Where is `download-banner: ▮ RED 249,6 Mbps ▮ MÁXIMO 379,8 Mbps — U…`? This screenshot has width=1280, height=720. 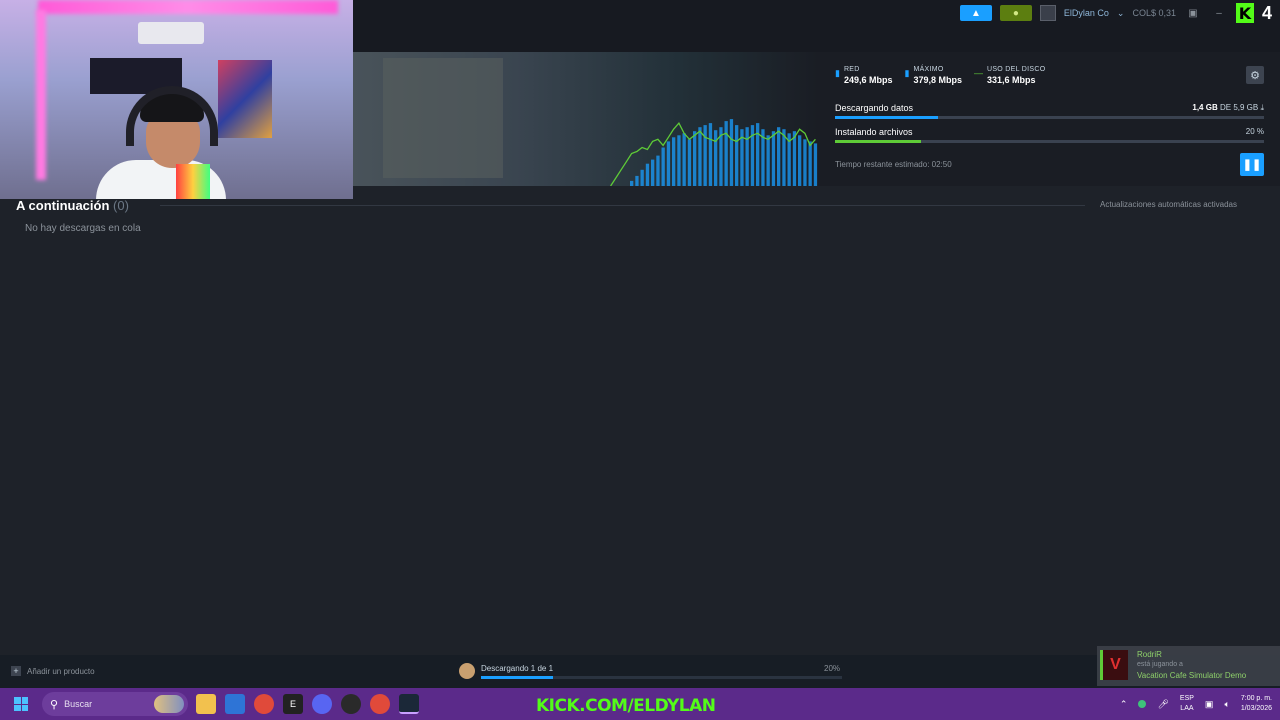 download-banner: ▮ RED 249,6 Mbps ▮ MÁXIMO 379,8 Mbps — U… is located at coordinates (816, 119).